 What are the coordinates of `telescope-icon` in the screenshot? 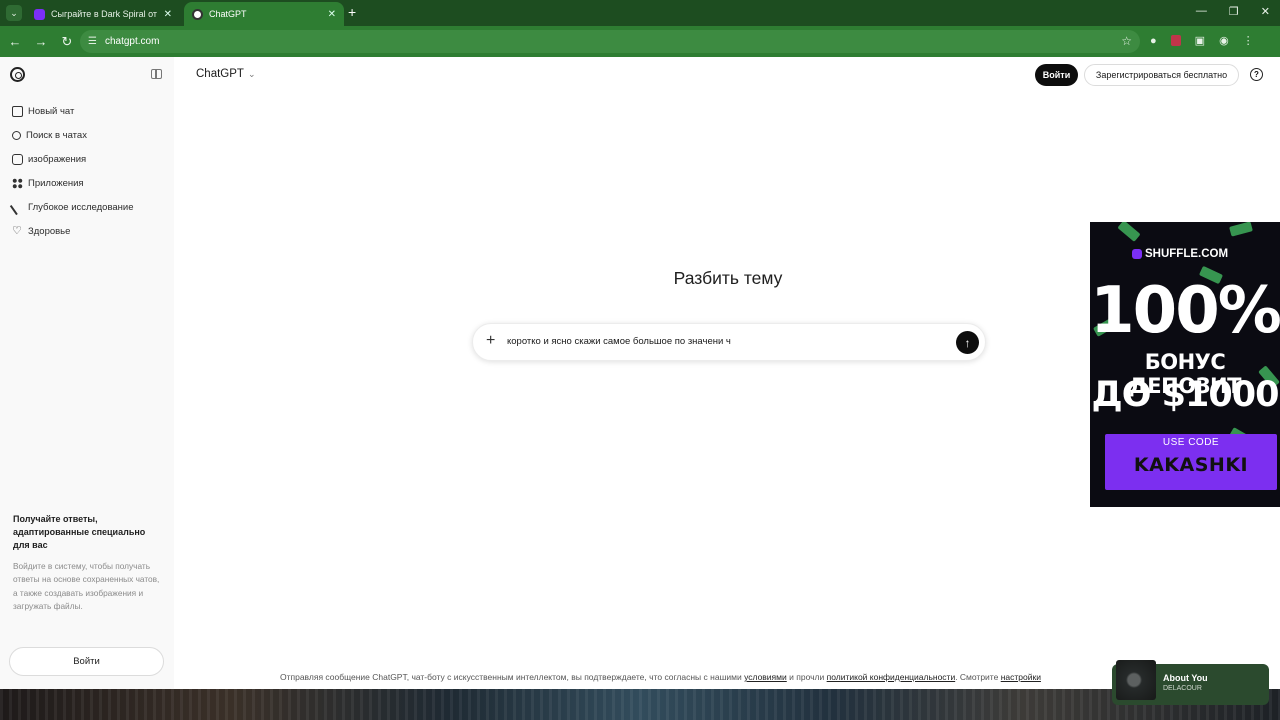 It's located at (17, 207).